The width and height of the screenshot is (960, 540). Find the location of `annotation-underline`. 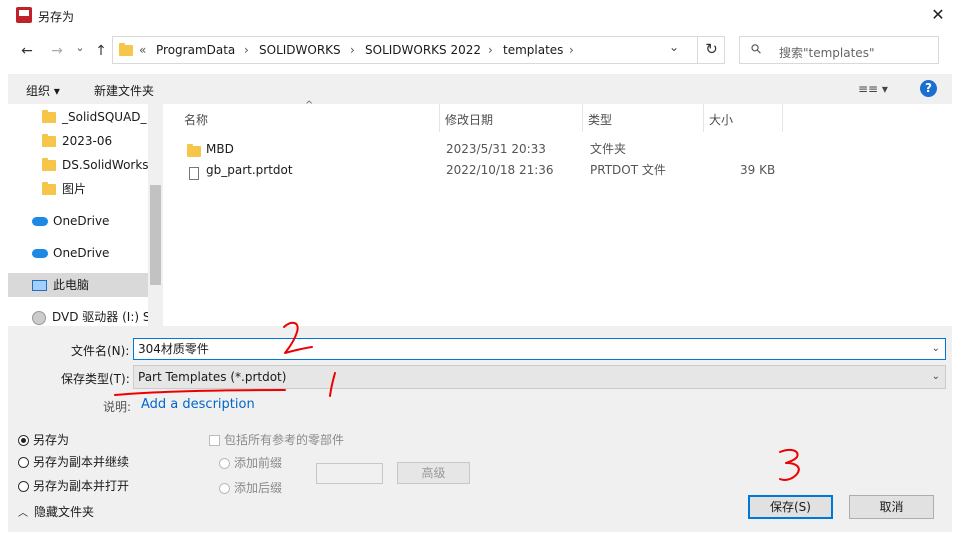

annotation-underline is located at coordinates (200, 392).